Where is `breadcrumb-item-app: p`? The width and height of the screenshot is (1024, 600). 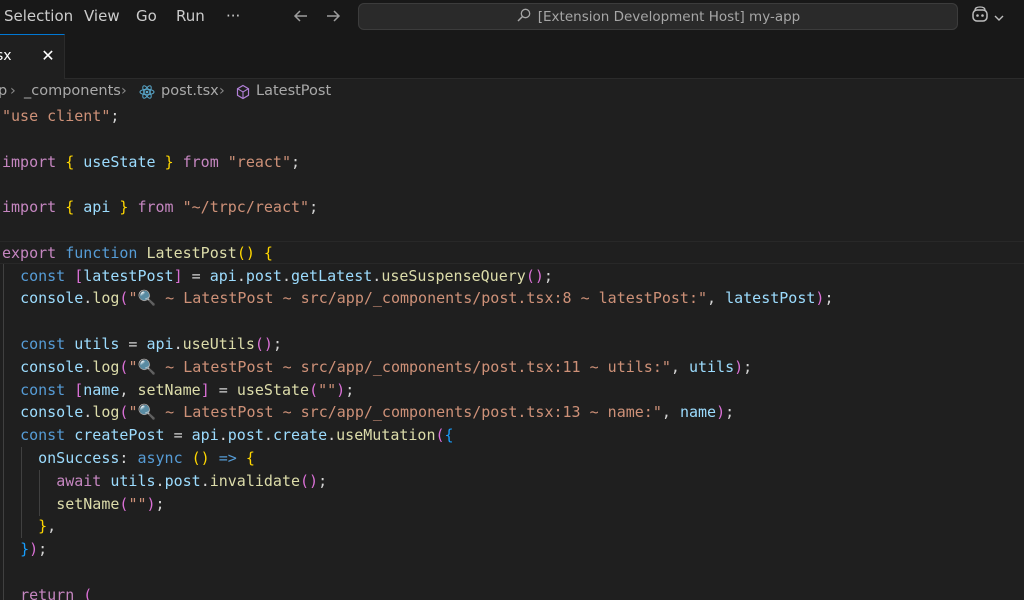 breadcrumb-item-app: p is located at coordinates (3, 91).